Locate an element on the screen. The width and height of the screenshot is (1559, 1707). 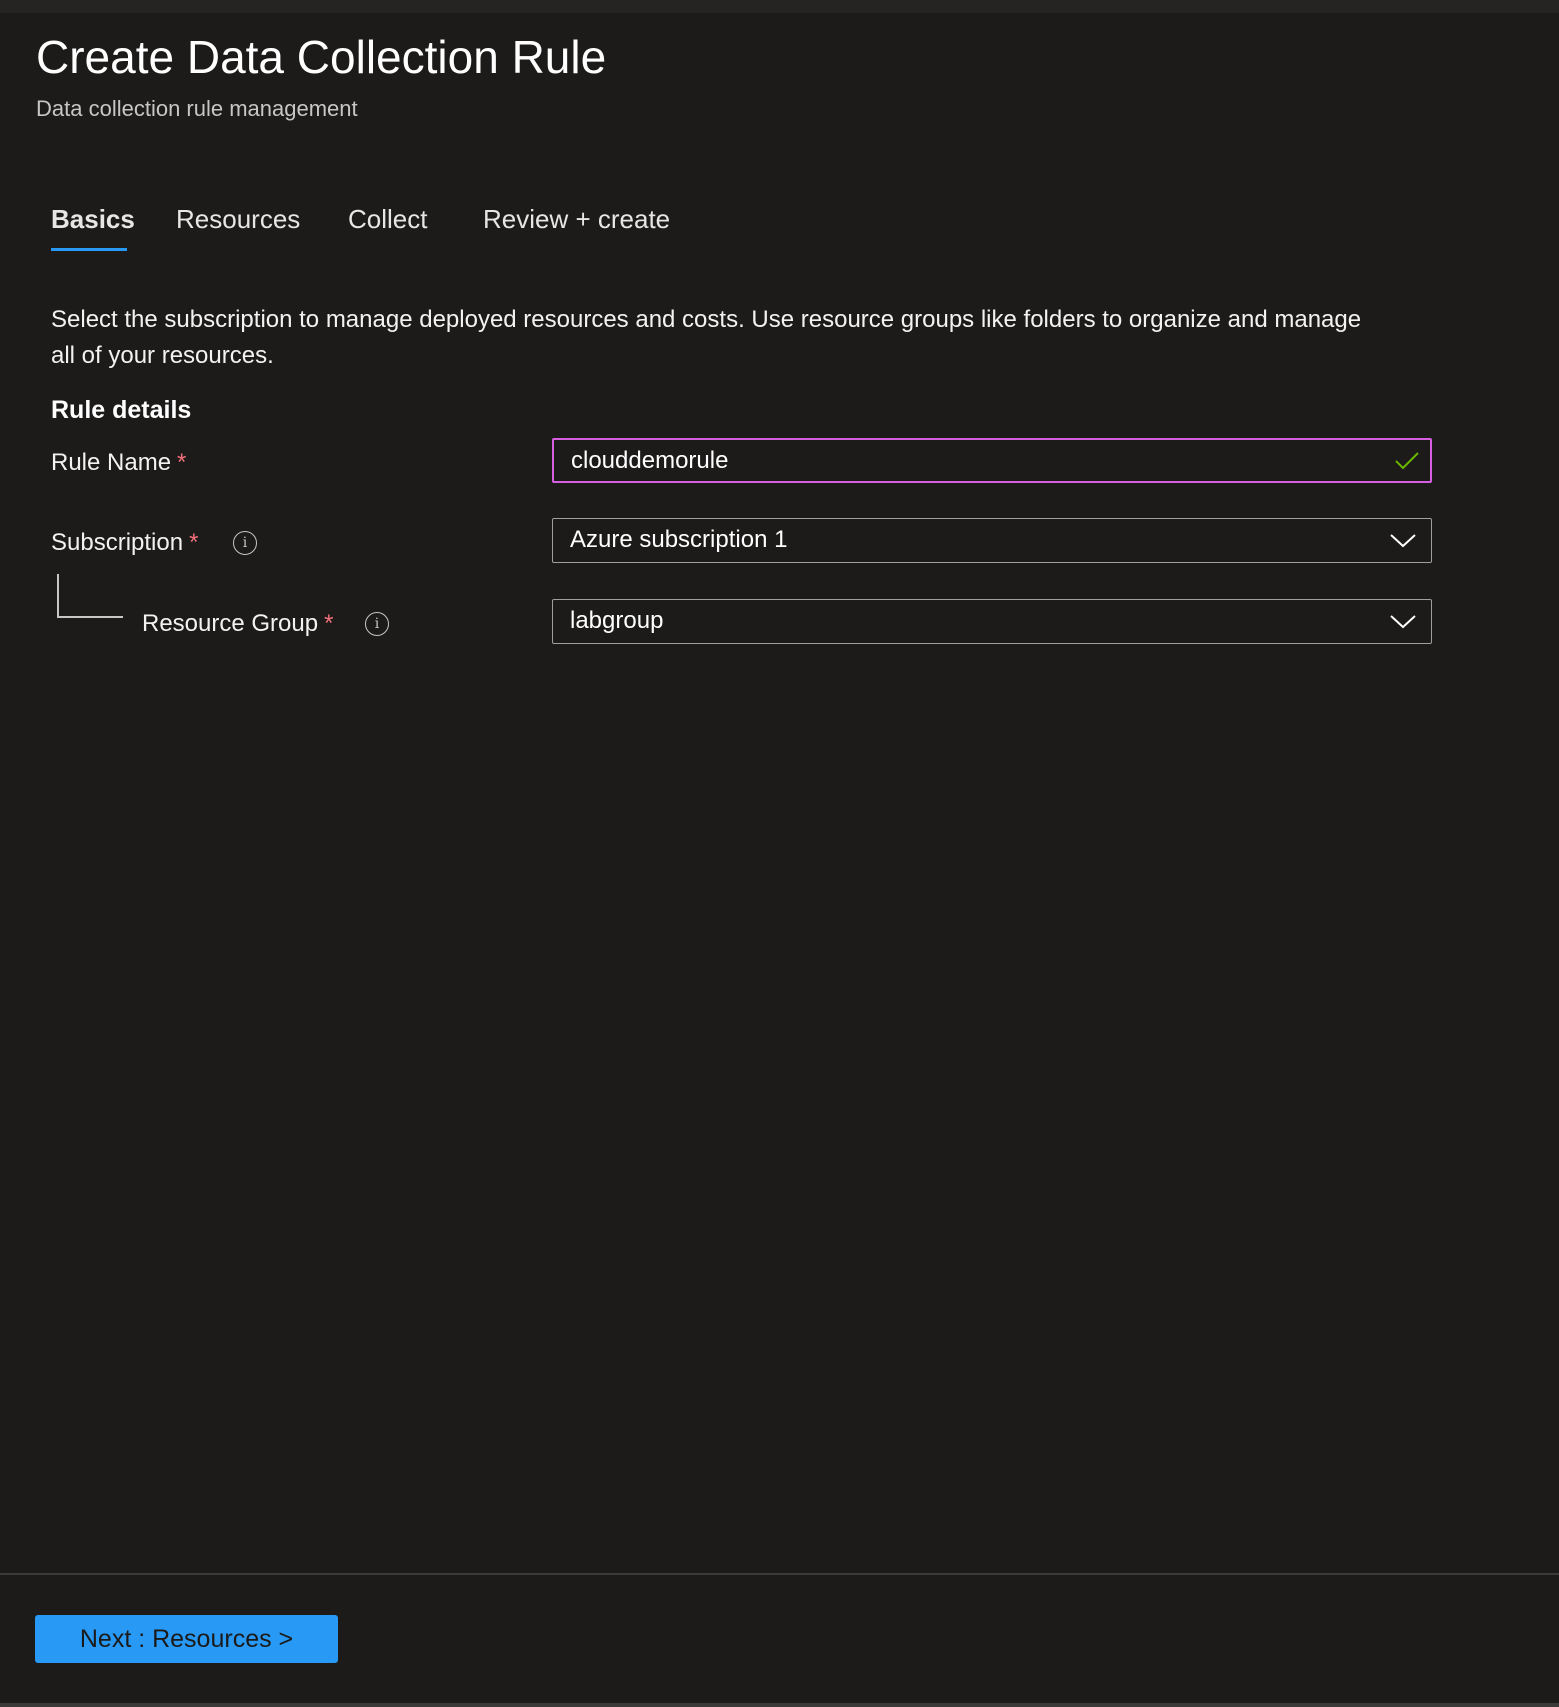
tab-resources: Resources is located at coordinates (238, 219).